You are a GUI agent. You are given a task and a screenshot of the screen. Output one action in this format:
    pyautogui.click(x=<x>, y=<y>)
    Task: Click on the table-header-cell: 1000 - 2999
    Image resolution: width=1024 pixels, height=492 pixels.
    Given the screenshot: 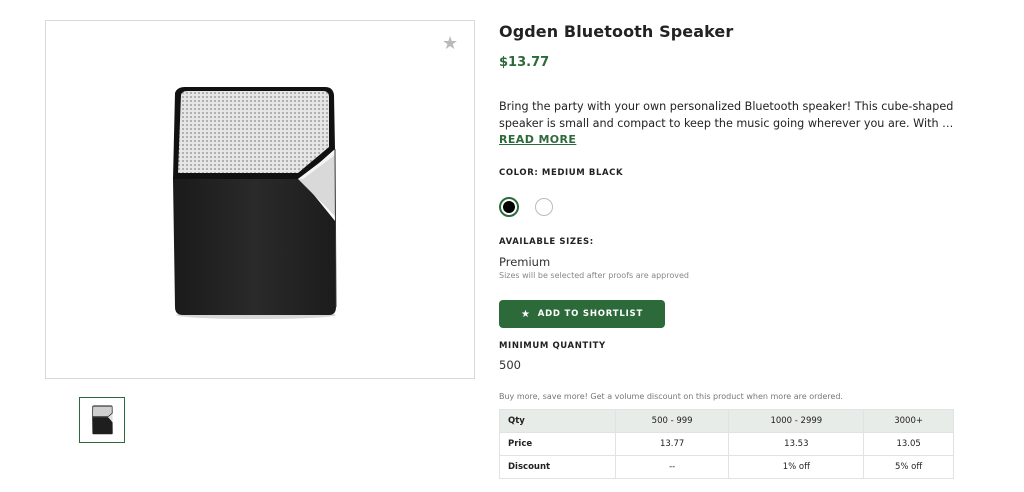 What is the action you would take?
    pyautogui.click(x=796, y=421)
    